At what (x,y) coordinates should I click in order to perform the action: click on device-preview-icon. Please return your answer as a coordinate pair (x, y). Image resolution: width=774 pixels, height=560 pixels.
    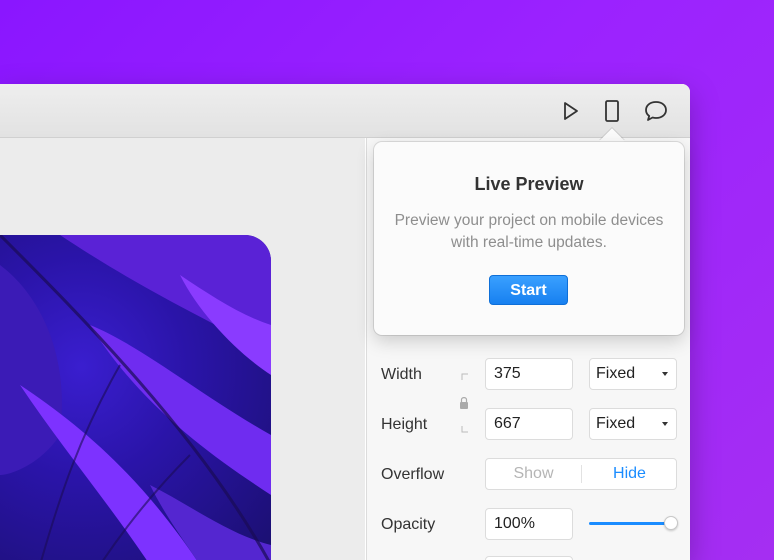
    Looking at the image, I should click on (612, 111).